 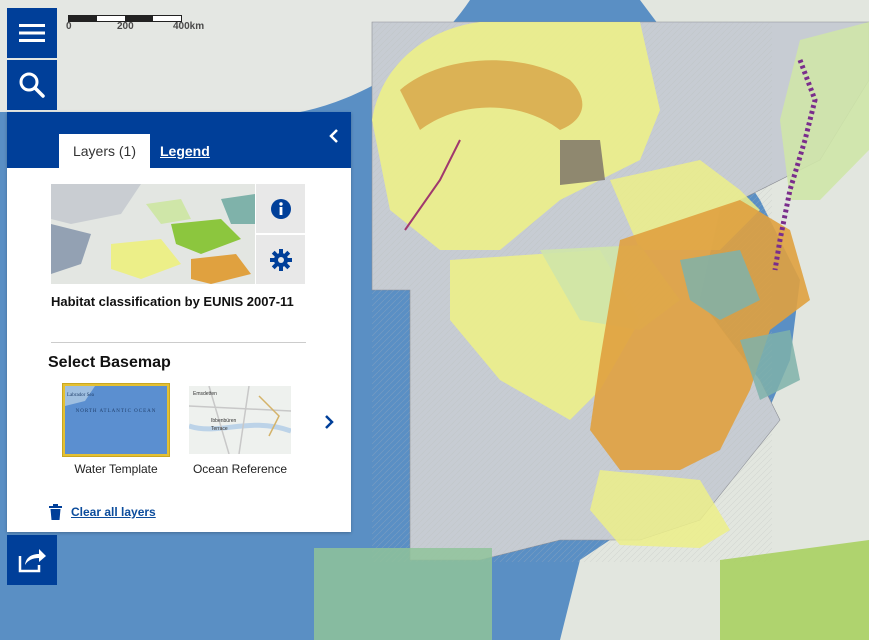 I want to click on layer-settings-button, so click(x=280, y=259).